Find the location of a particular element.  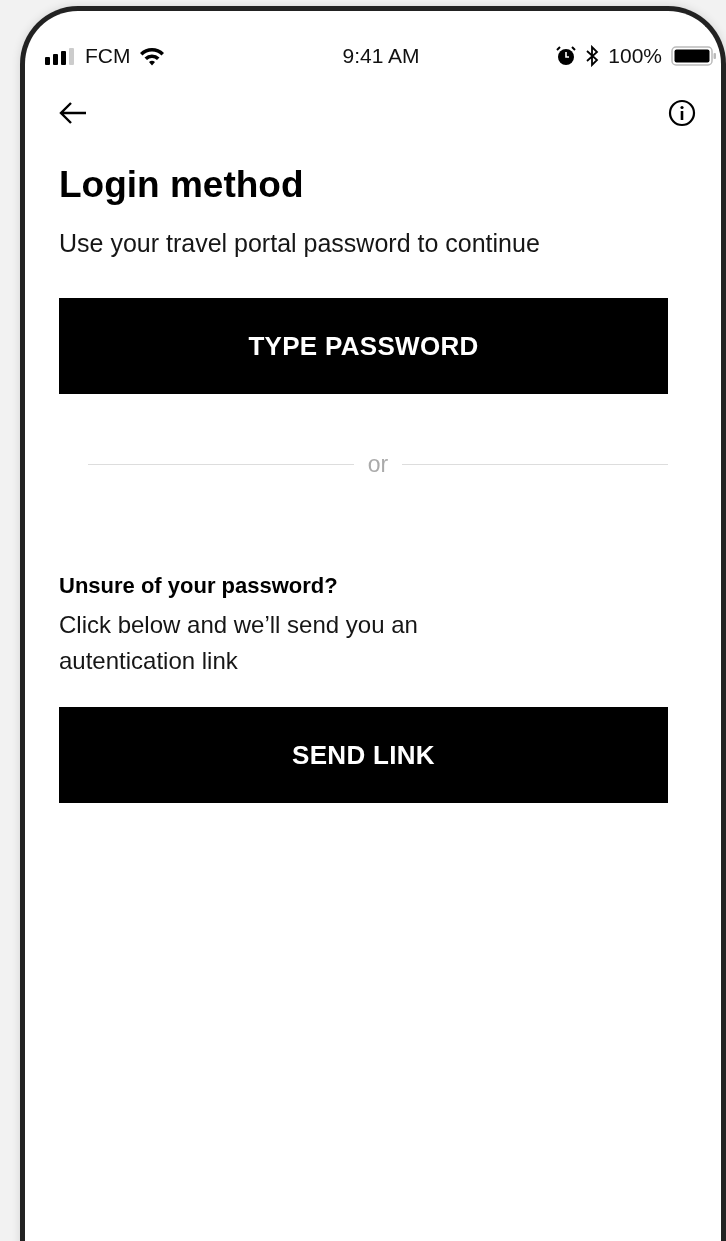

battery-percent: 100% is located at coordinates (635, 56).